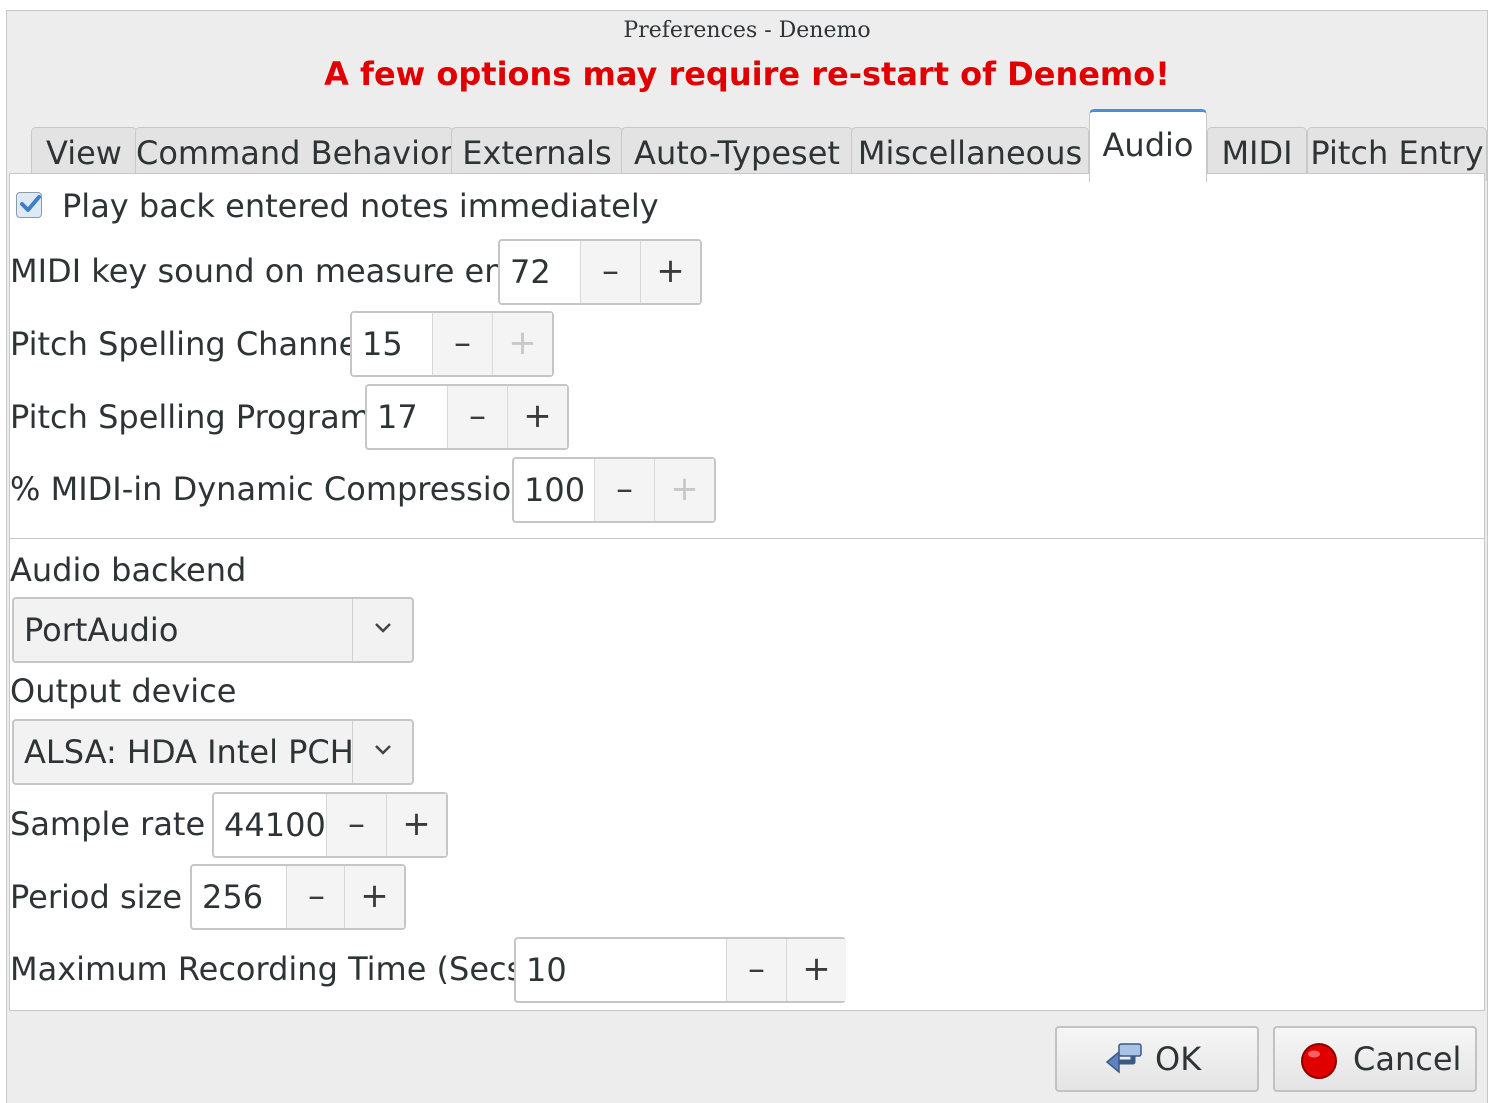 This screenshot has width=1495, height=1103. I want to click on checkmark-icon, so click(30, 203).